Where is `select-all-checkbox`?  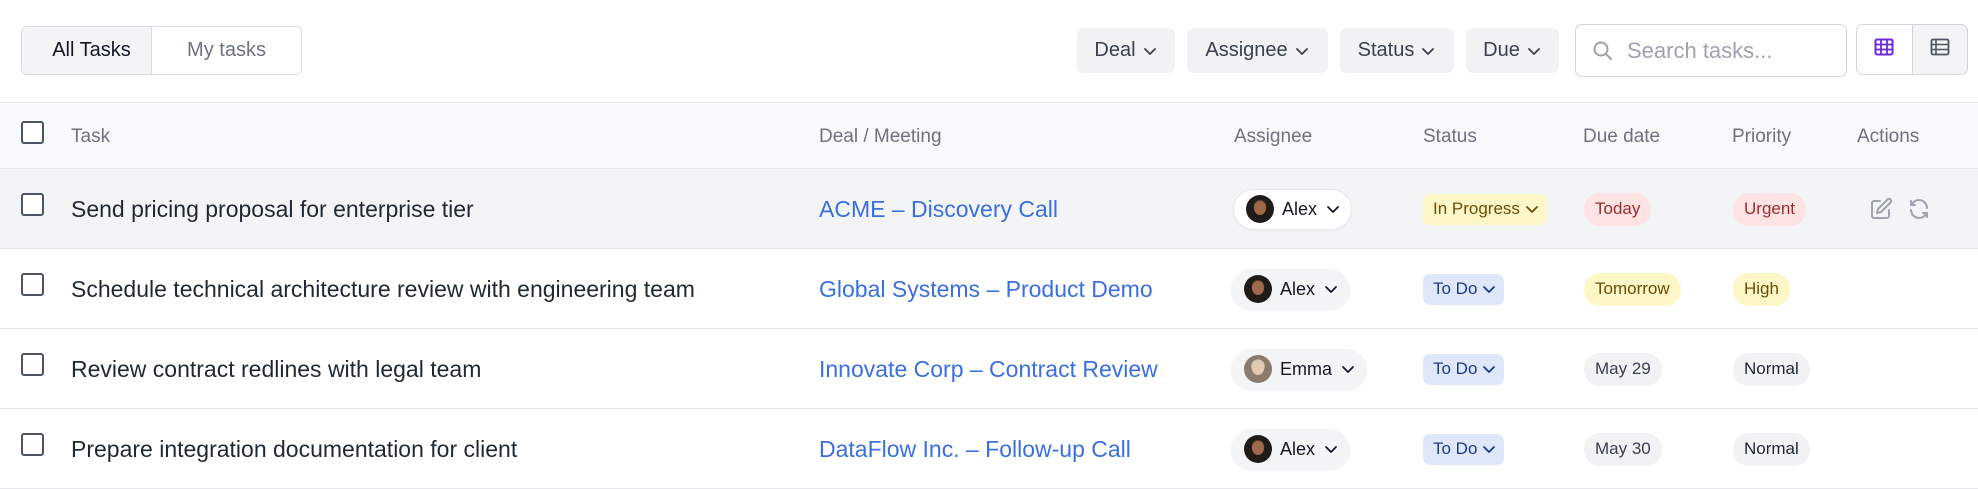 select-all-checkbox is located at coordinates (32, 132).